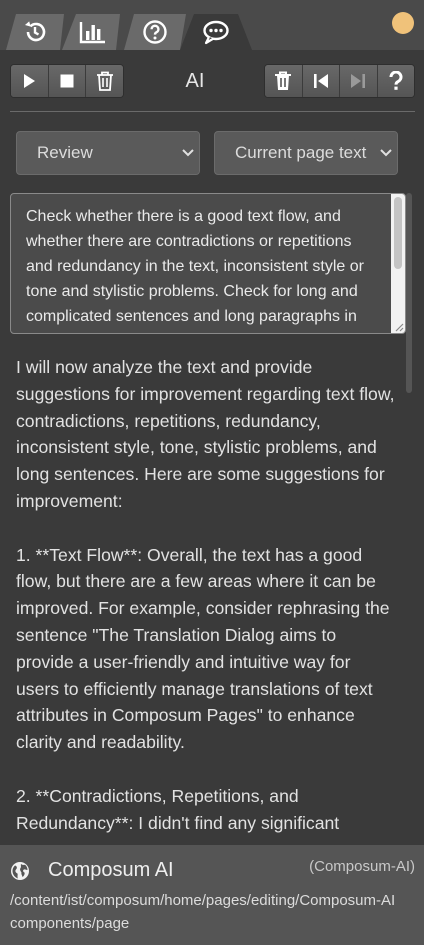 Image resolution: width=424 pixels, height=945 pixels. I want to click on play-icon, so click(30, 81).